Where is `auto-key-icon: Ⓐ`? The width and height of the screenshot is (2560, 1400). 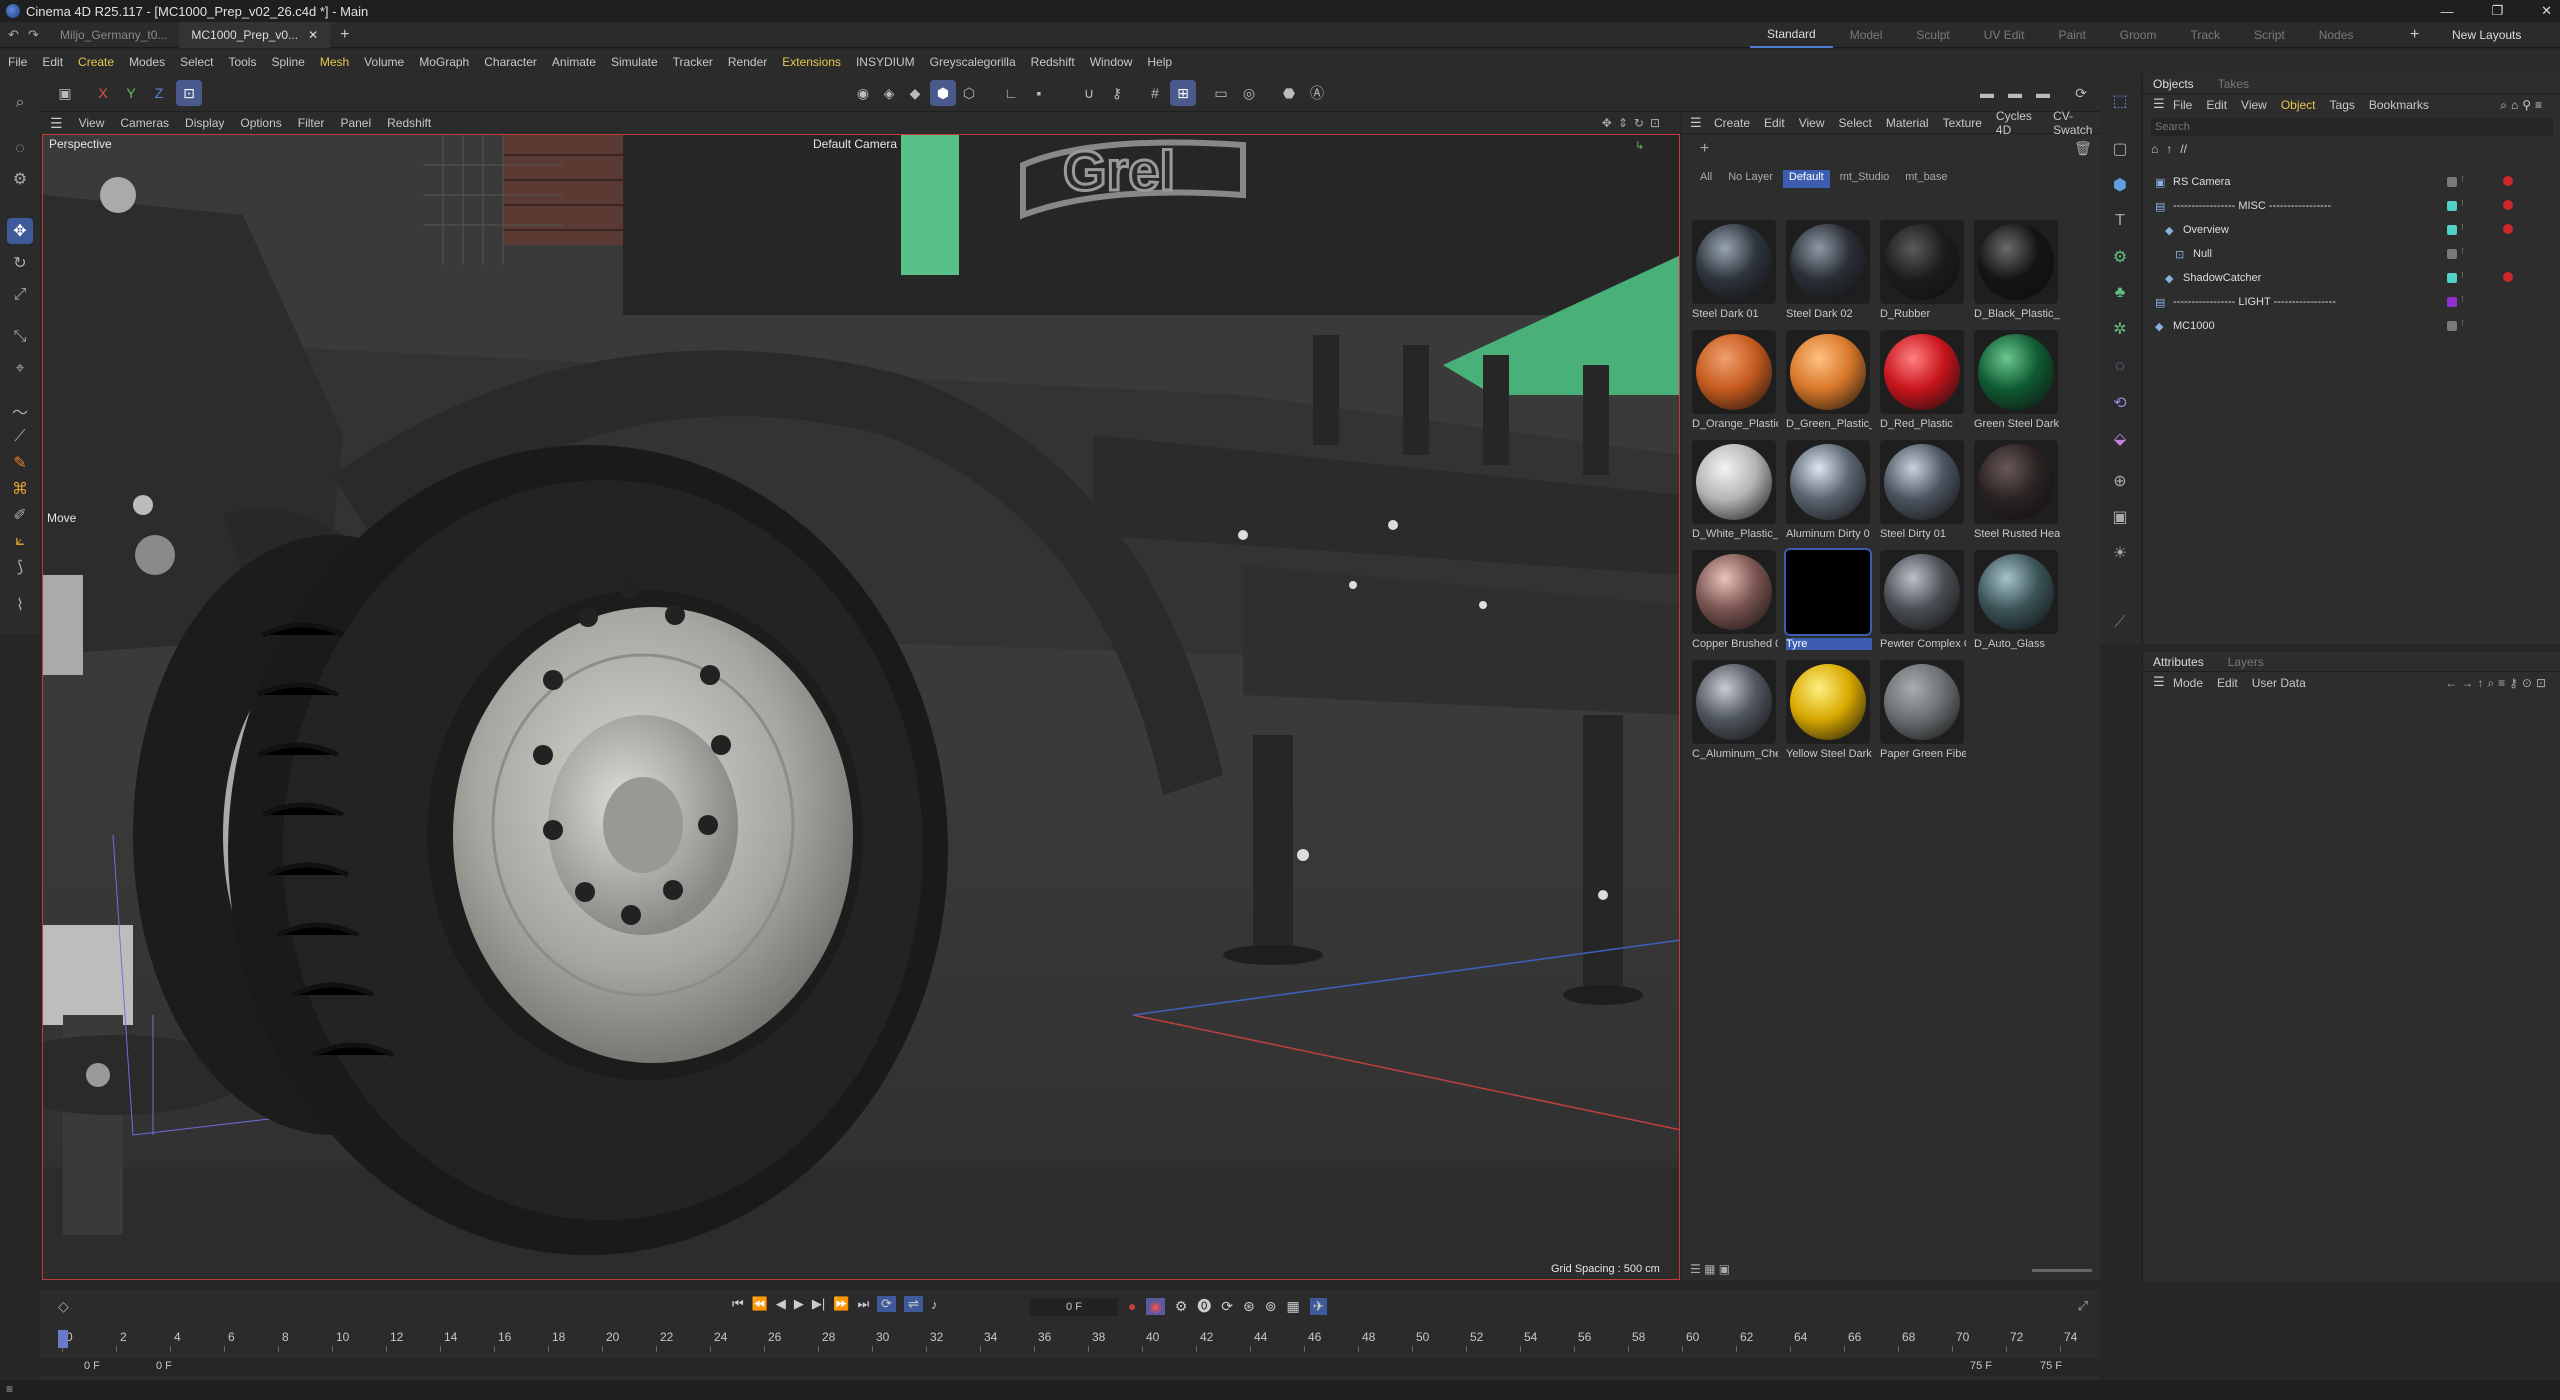 auto-key-icon: Ⓐ is located at coordinates (1317, 93).